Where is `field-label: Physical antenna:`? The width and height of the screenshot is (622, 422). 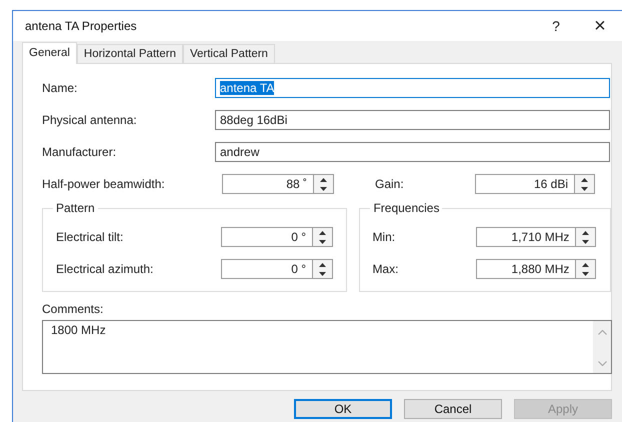
field-label: Physical antenna: is located at coordinates (90, 120).